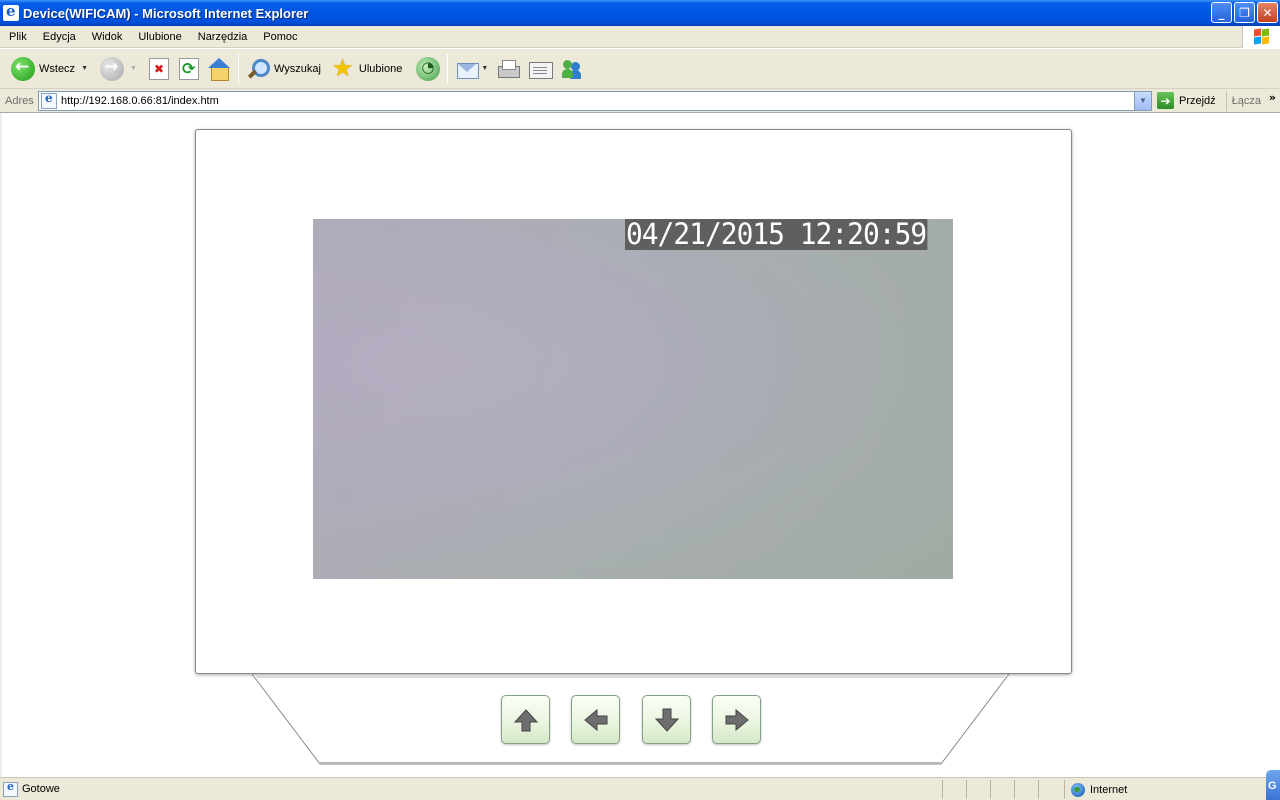  What do you see at coordinates (1142, 100) in the screenshot?
I see `address-dropdown-icon: ▼` at bounding box center [1142, 100].